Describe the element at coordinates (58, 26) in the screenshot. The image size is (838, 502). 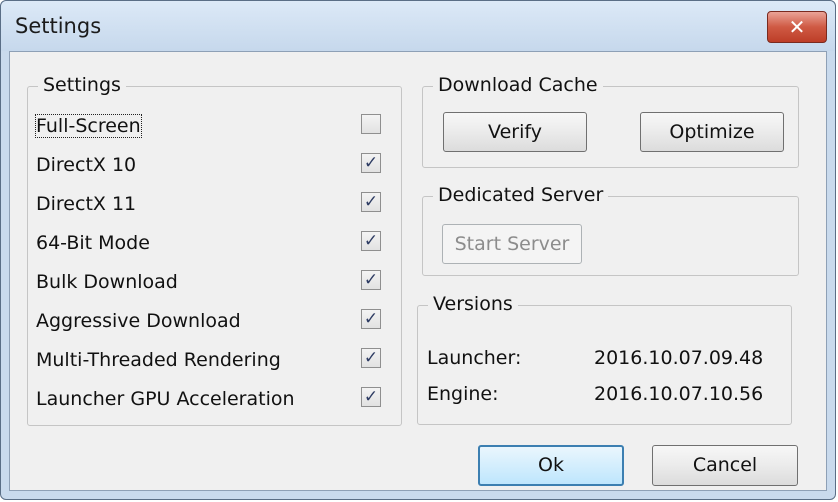
I see `window-title: Settings` at that location.